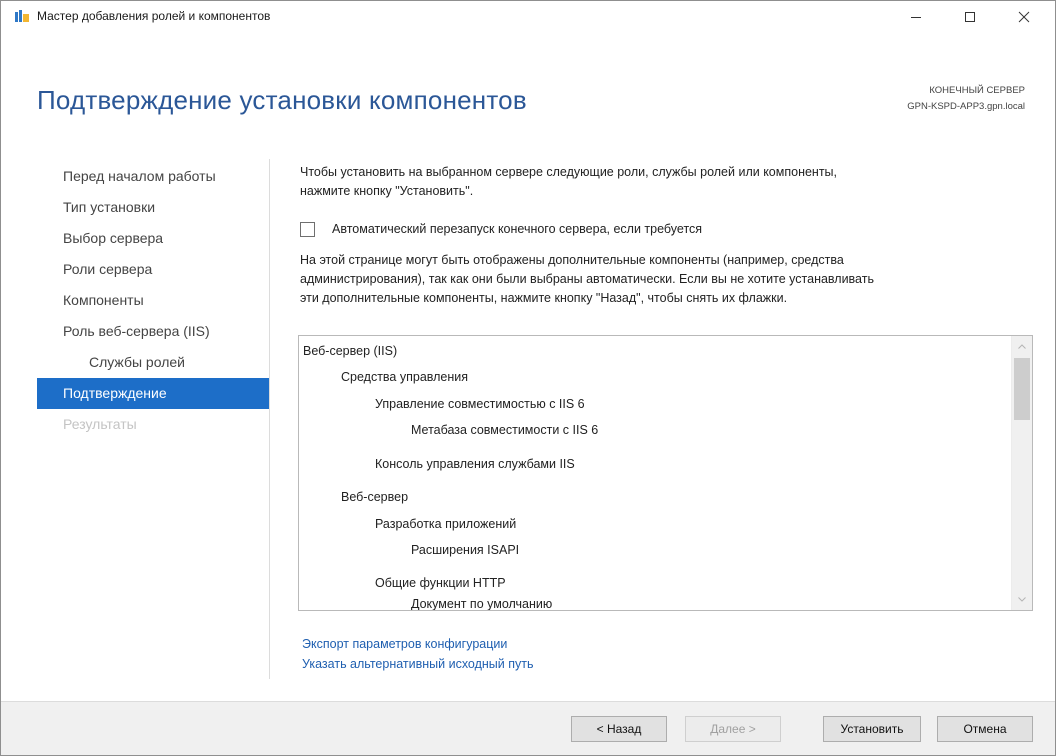 This screenshot has width=1056, height=756. Describe the element at coordinates (307, 229) in the screenshot. I see `restart-checkbox` at that location.